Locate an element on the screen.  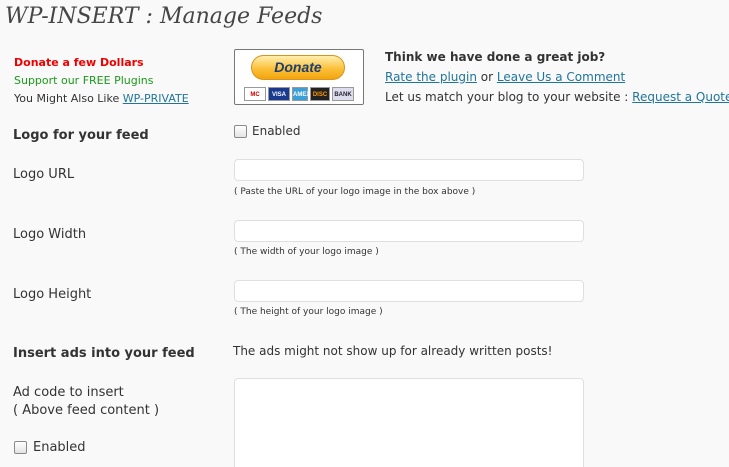
payment-cards: MC VISA AMEX DISC BANK is located at coordinates (299, 94).